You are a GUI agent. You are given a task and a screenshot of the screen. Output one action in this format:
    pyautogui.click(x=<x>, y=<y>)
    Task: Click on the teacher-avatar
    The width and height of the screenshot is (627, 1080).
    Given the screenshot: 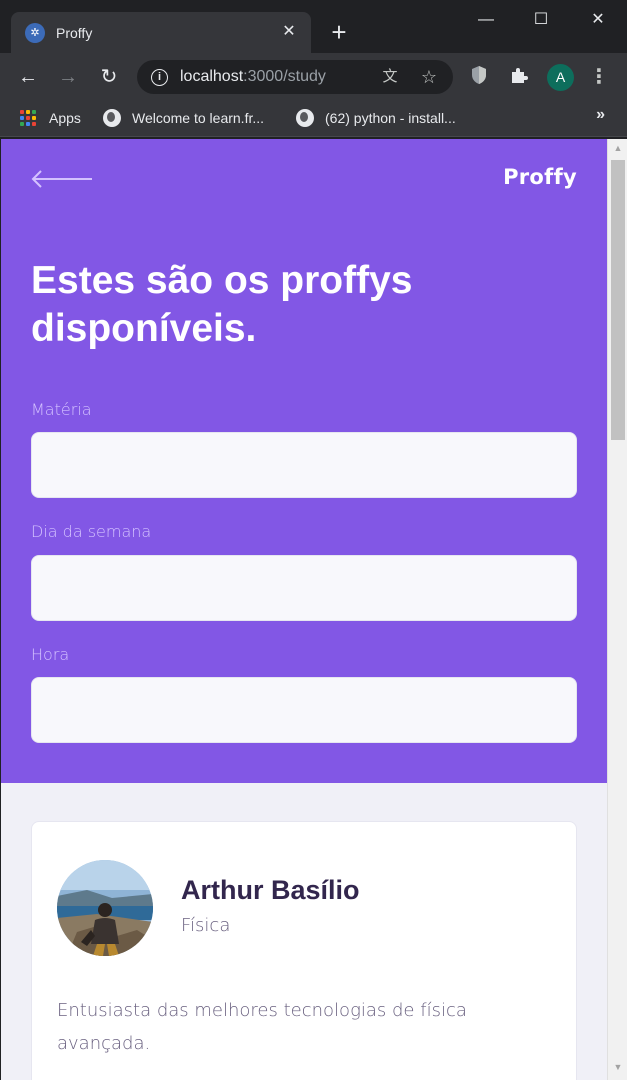 What is the action you would take?
    pyautogui.click(x=105, y=908)
    